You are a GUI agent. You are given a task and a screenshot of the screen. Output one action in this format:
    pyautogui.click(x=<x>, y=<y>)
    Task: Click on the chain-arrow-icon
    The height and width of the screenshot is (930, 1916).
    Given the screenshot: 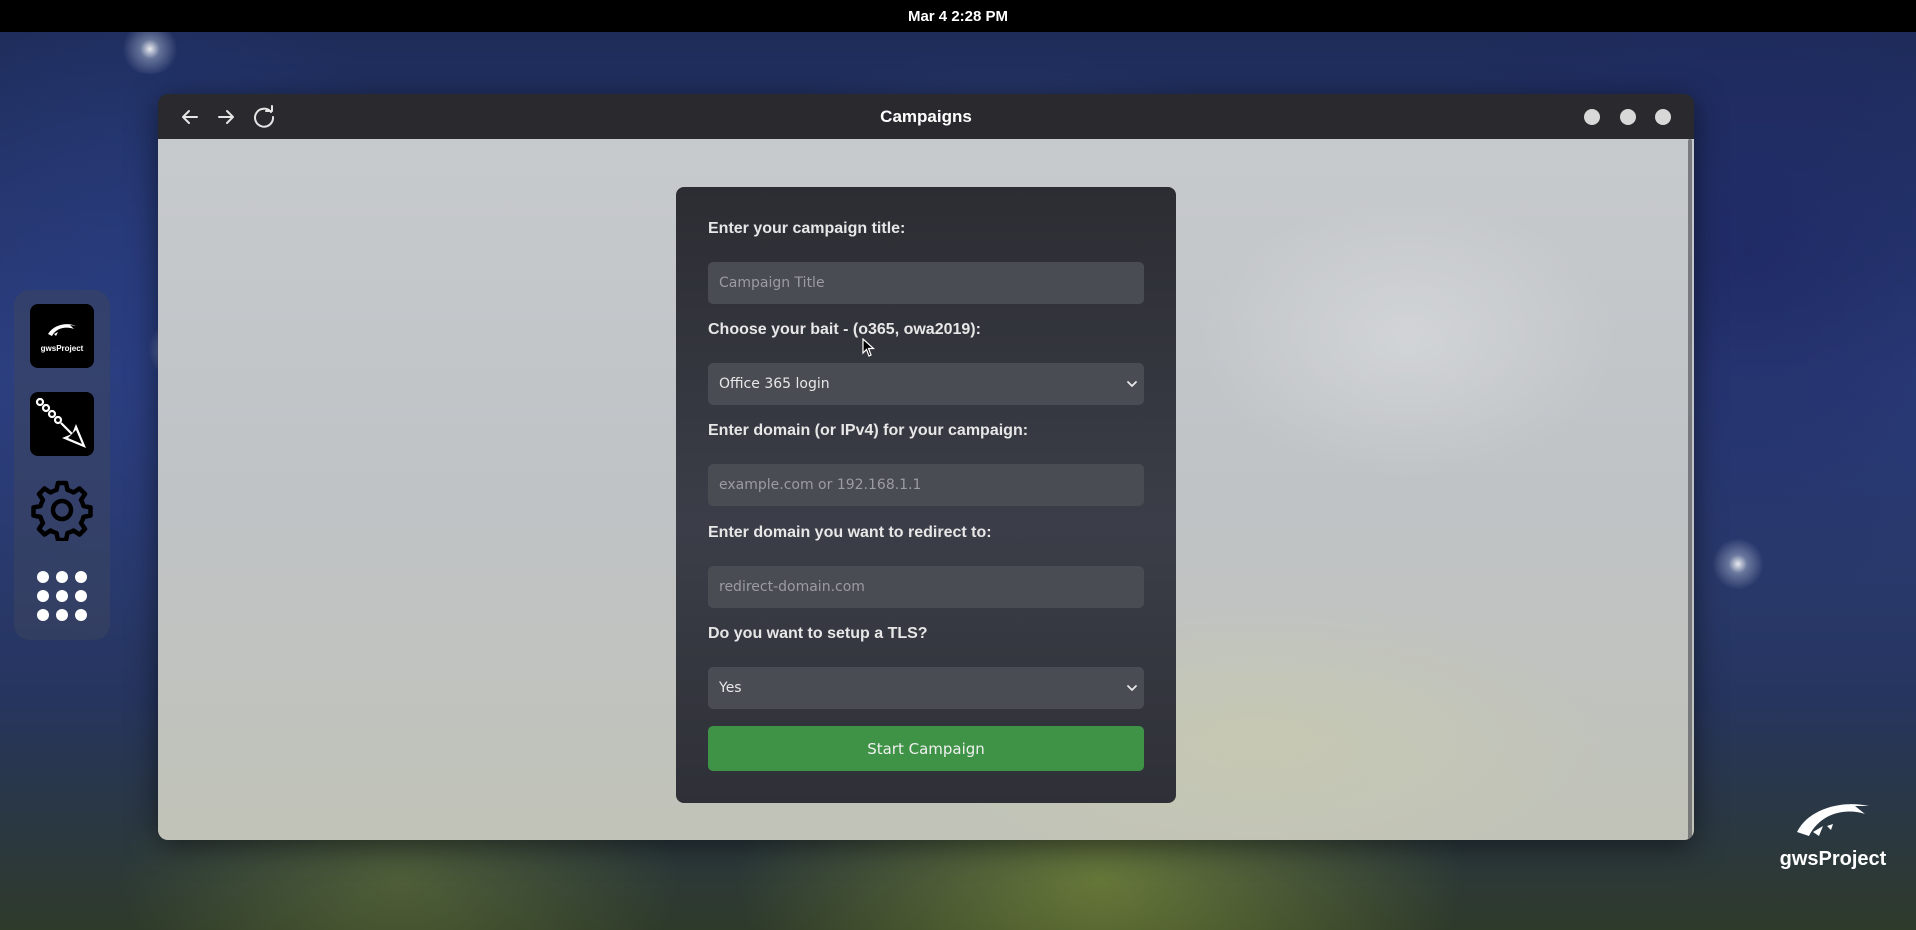 What is the action you would take?
    pyautogui.click(x=60, y=422)
    